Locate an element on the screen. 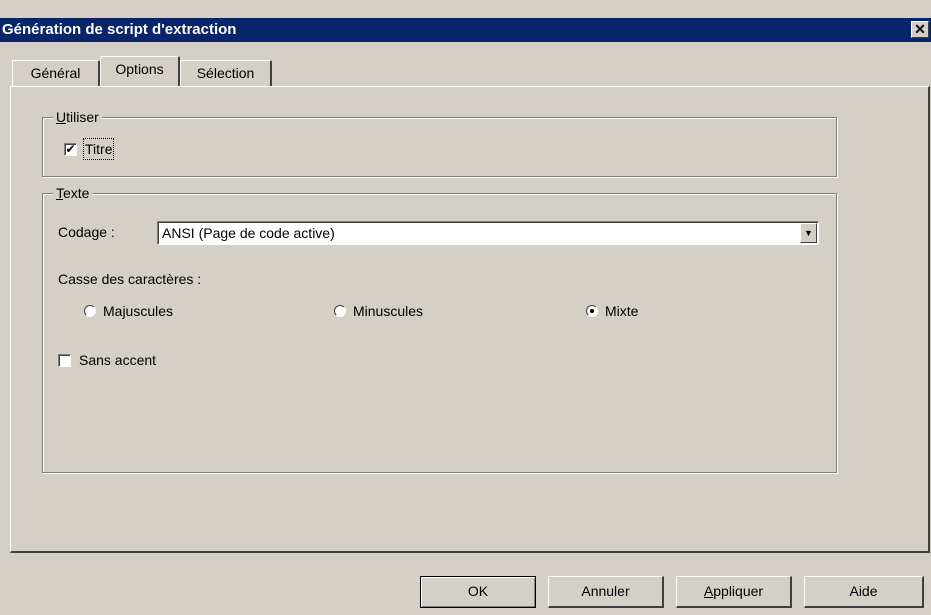 The width and height of the screenshot is (931, 615). window-title: Génération de script d'extraction is located at coordinates (119, 29).